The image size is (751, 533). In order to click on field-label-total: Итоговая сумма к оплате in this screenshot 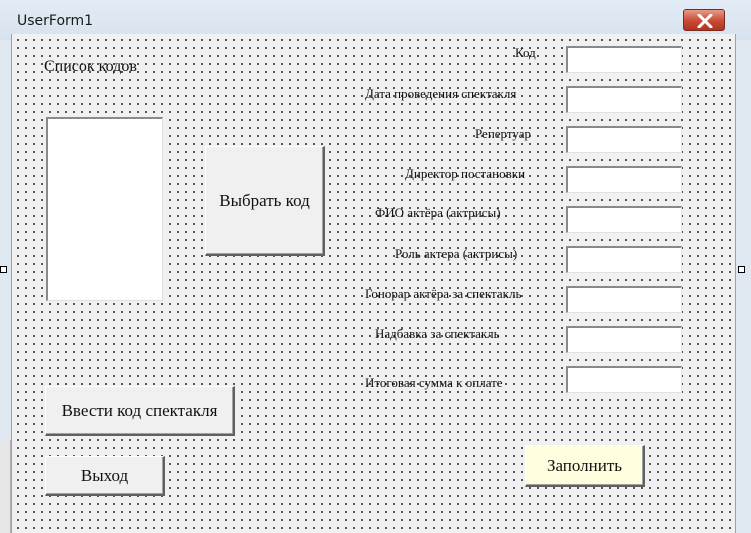, I will do `click(434, 382)`.